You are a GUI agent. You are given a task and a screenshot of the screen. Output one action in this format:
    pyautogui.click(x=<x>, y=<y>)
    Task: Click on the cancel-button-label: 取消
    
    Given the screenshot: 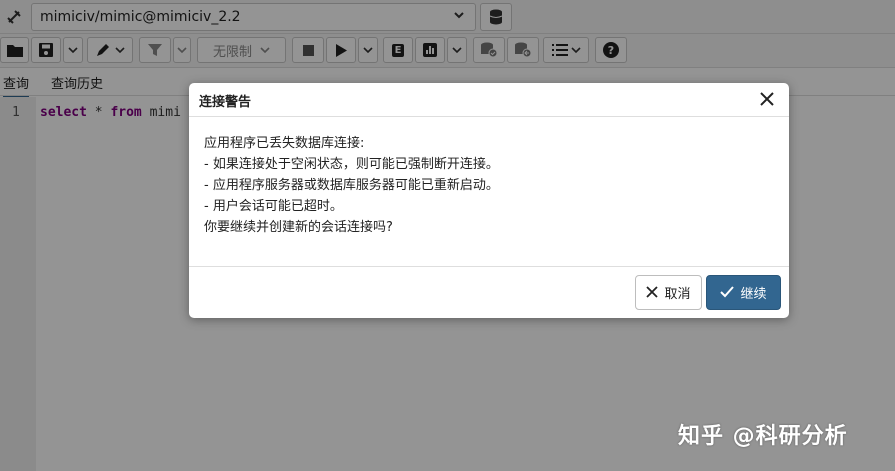 What is the action you would take?
    pyautogui.click(x=677, y=294)
    